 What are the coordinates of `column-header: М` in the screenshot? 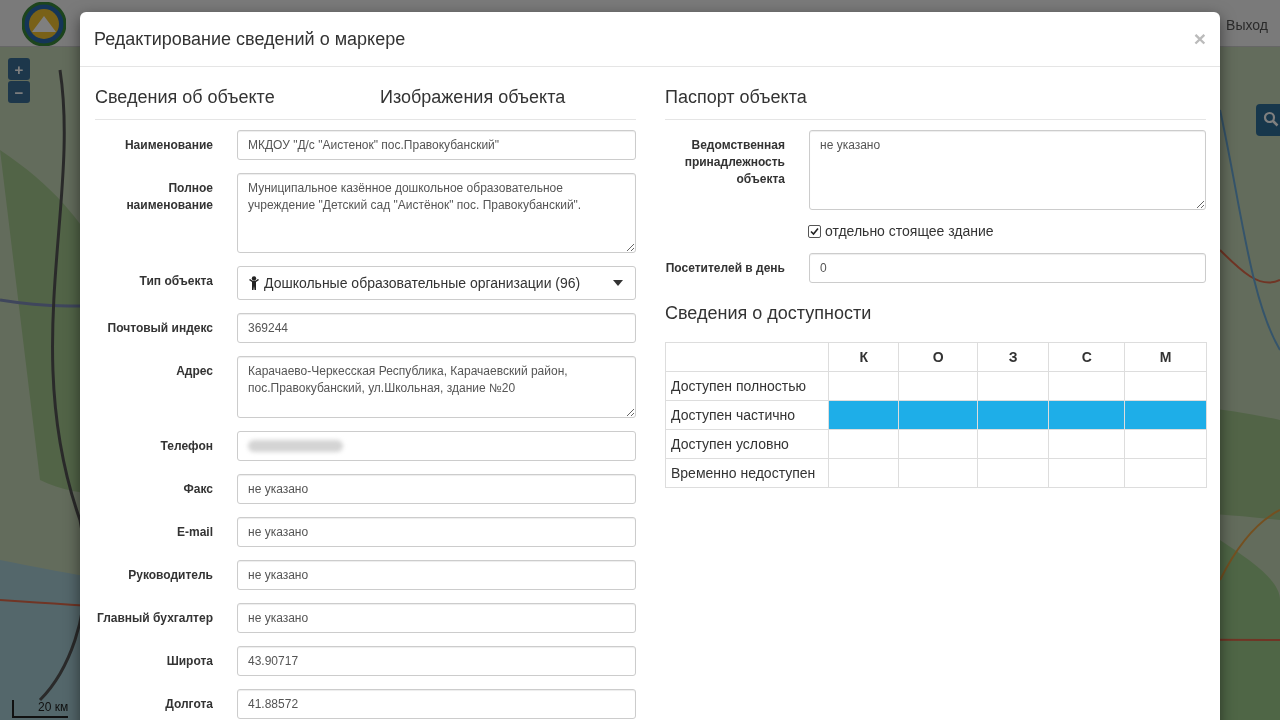 It's located at (1165, 357).